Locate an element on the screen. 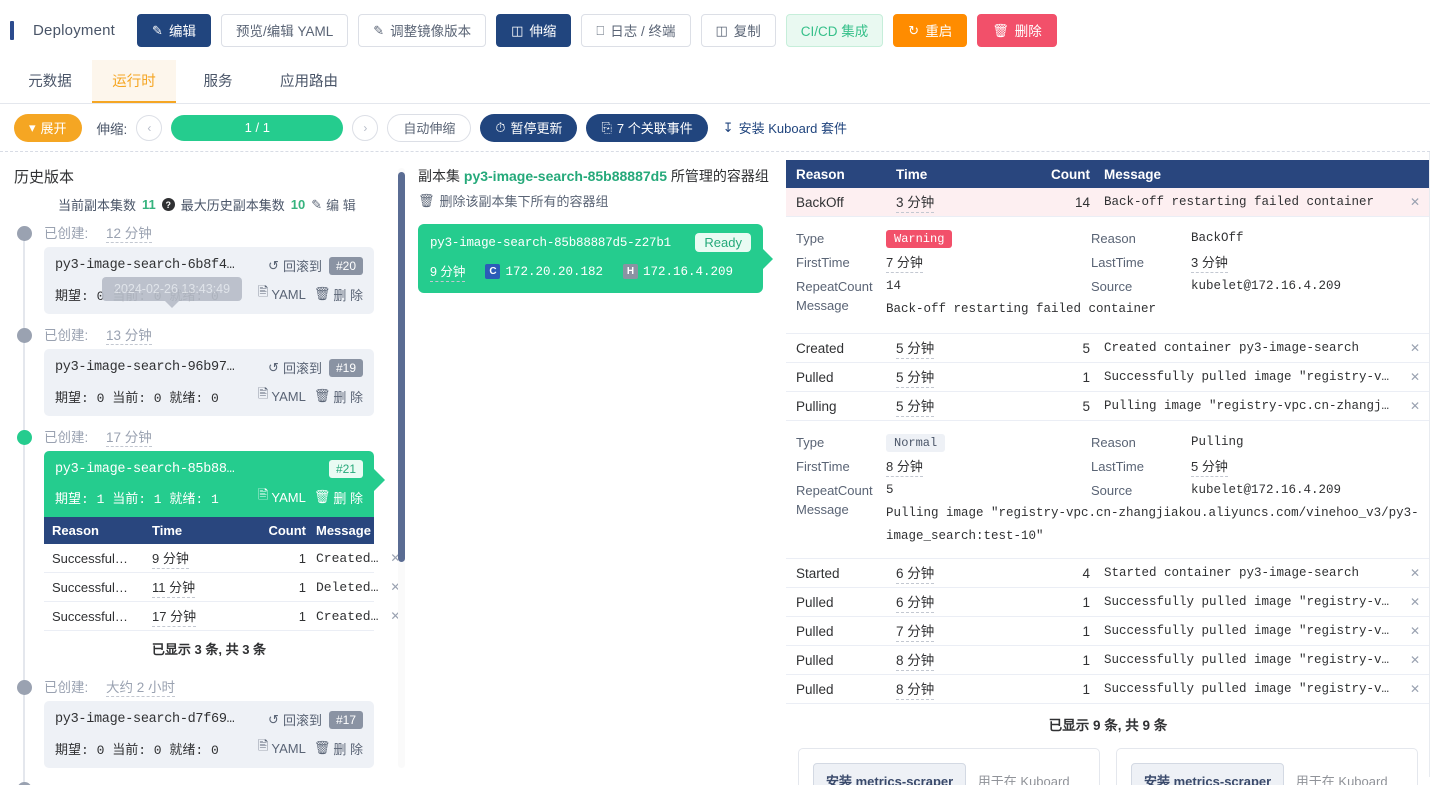  scale-progress-bar: 1 / 1 is located at coordinates (257, 127).